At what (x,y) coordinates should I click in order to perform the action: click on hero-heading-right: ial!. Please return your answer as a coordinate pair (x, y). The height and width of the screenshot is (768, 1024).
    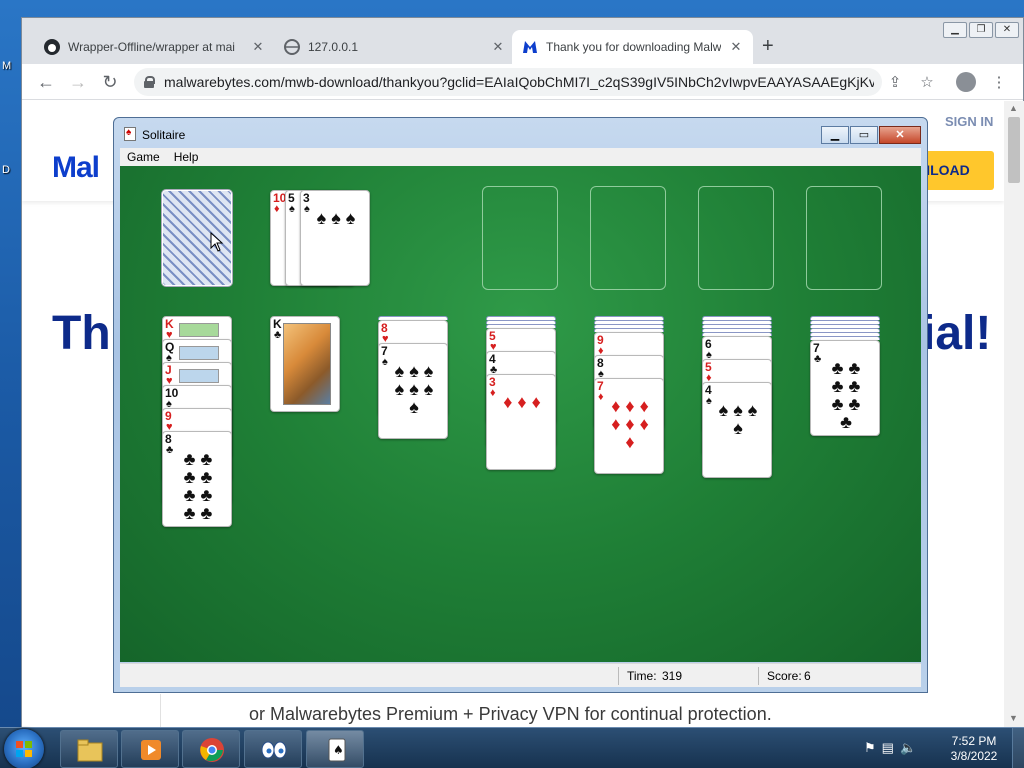
    Looking at the image, I should click on (957, 333).